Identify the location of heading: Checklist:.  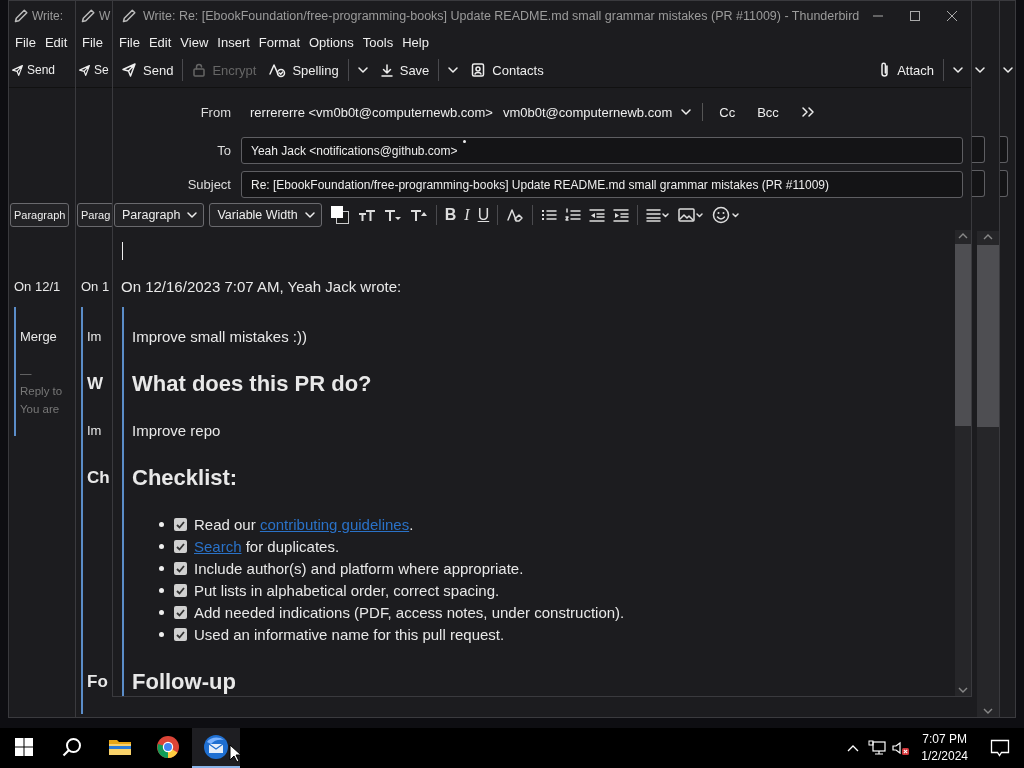
(185, 478).